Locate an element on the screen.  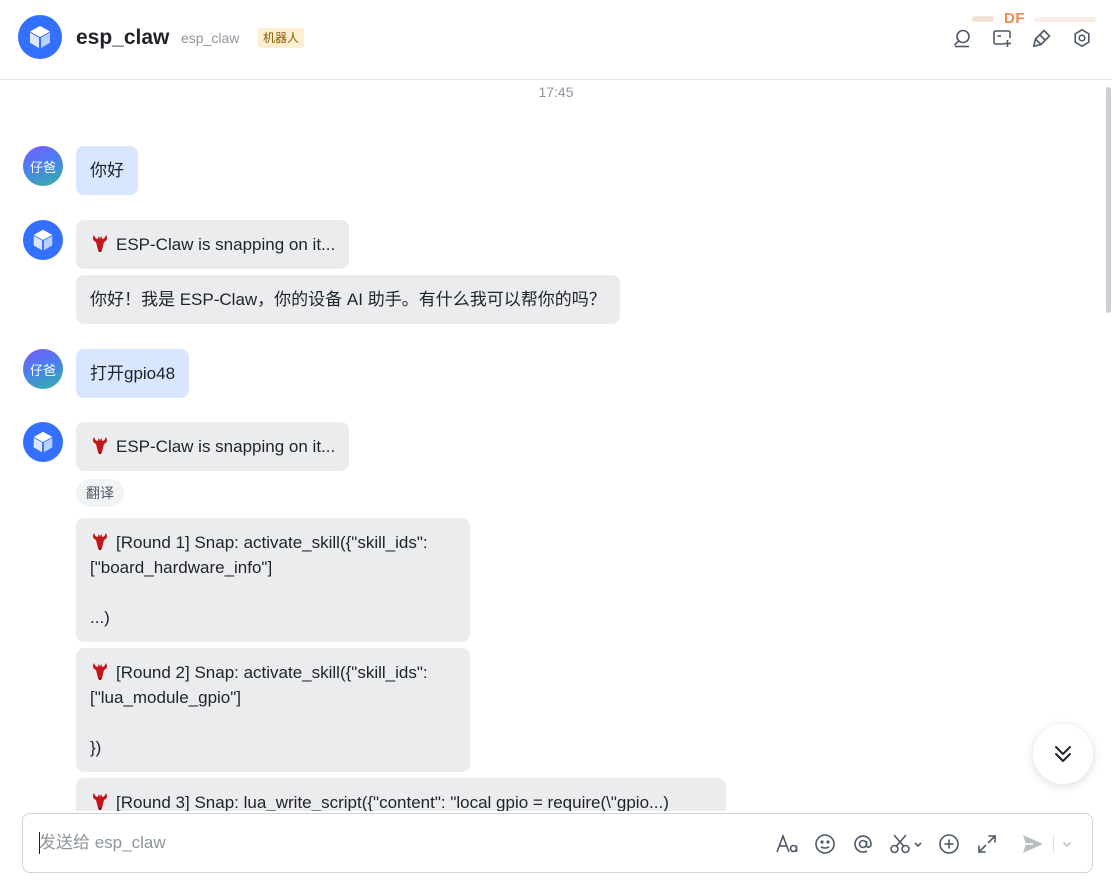
add-circle-icon is located at coordinates (949, 844).